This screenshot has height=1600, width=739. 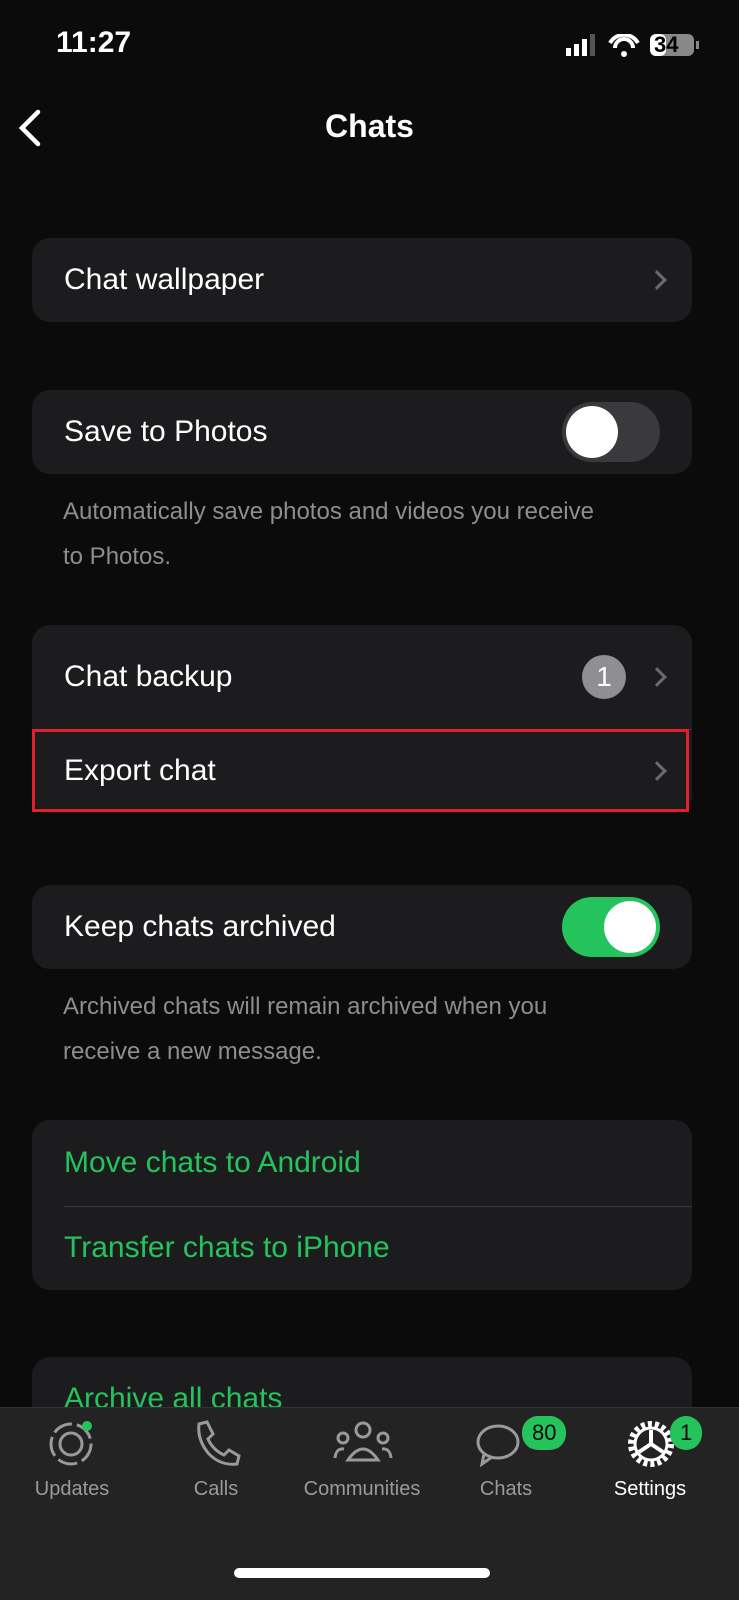 What do you see at coordinates (216, 1489) in the screenshot?
I see `tab-label: Calls` at bounding box center [216, 1489].